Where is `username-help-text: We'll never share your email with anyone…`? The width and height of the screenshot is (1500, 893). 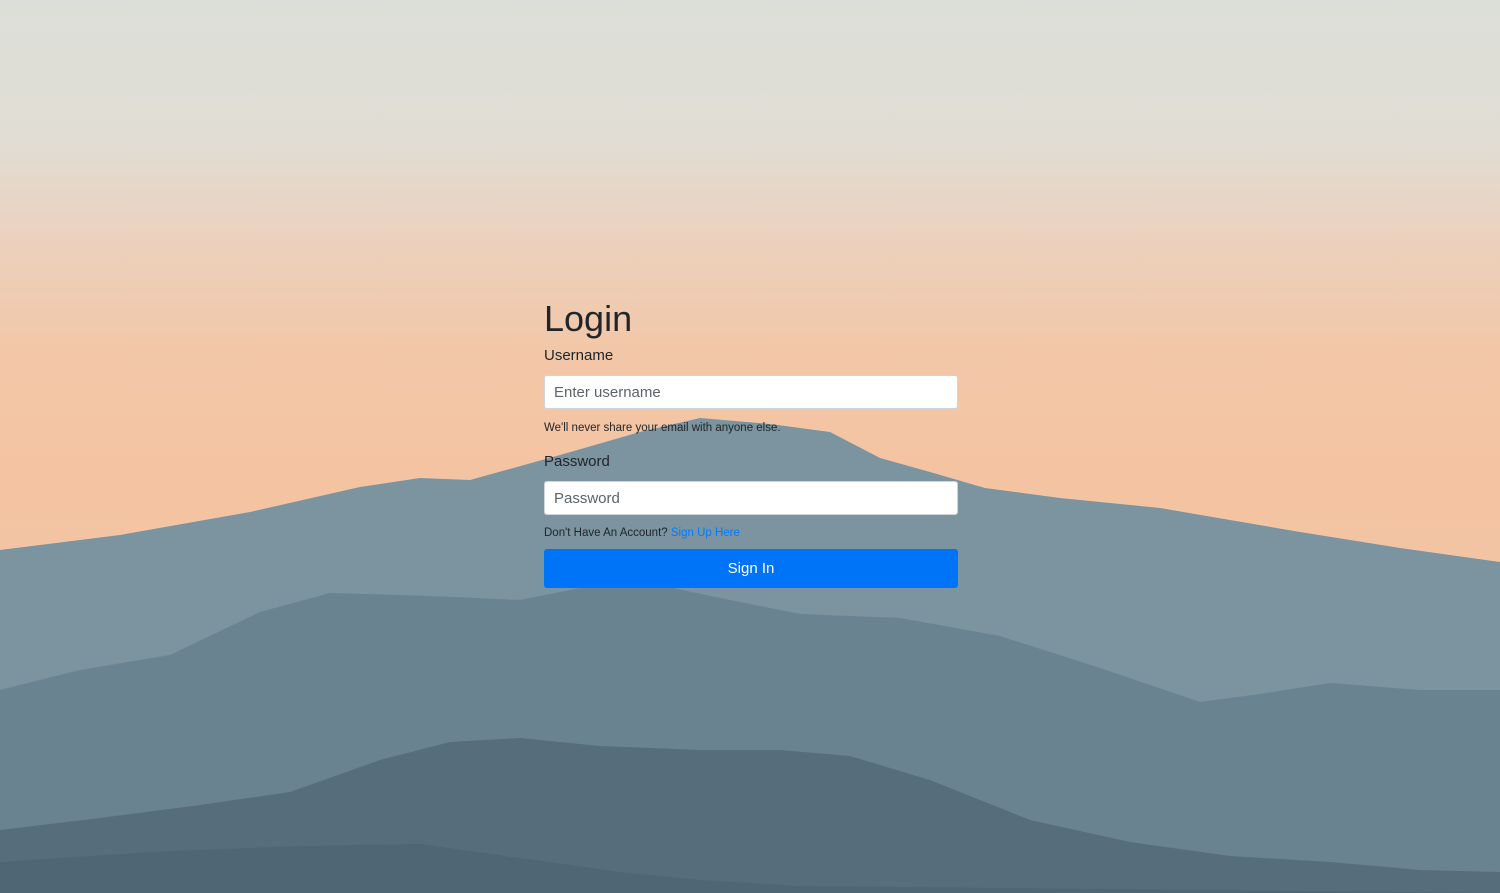 username-help-text: We'll never share your email with anyone… is located at coordinates (662, 428).